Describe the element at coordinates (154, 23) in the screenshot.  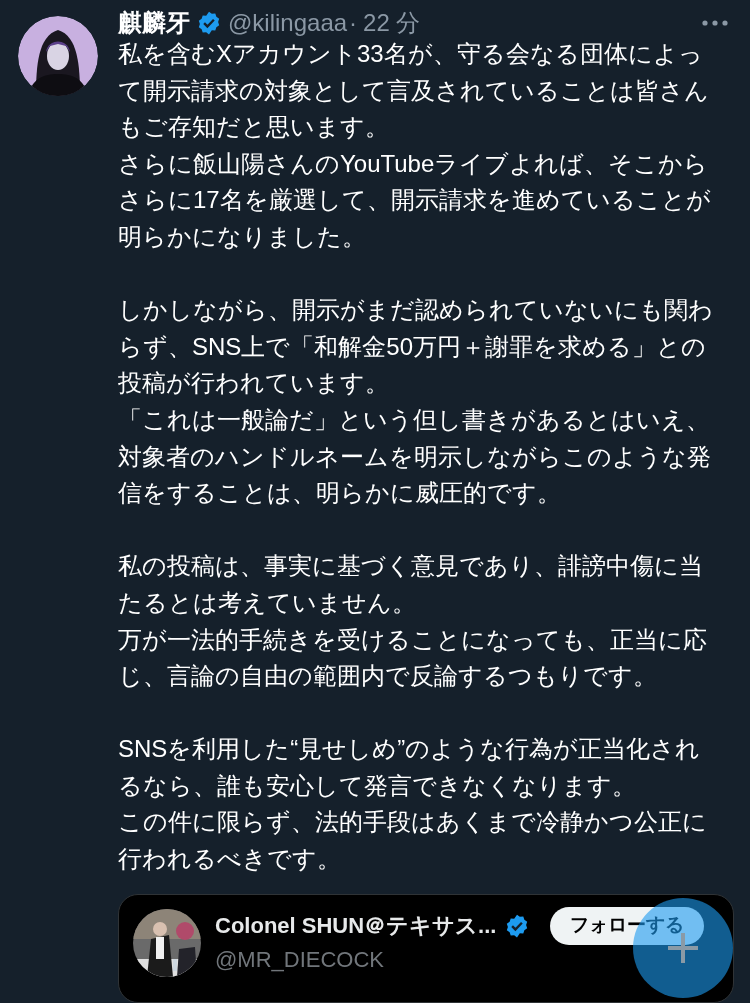
I see `author-name: 麒麟牙` at that location.